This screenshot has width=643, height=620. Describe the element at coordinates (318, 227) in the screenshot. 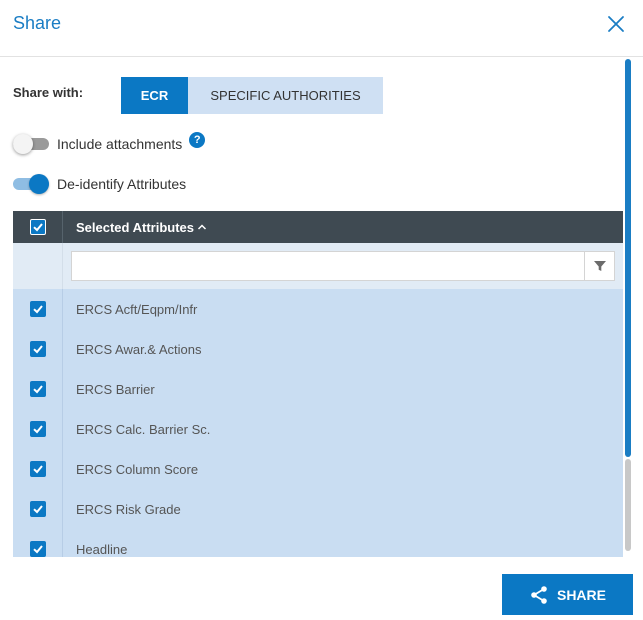

I see `grid-header: Selected Attributes` at that location.